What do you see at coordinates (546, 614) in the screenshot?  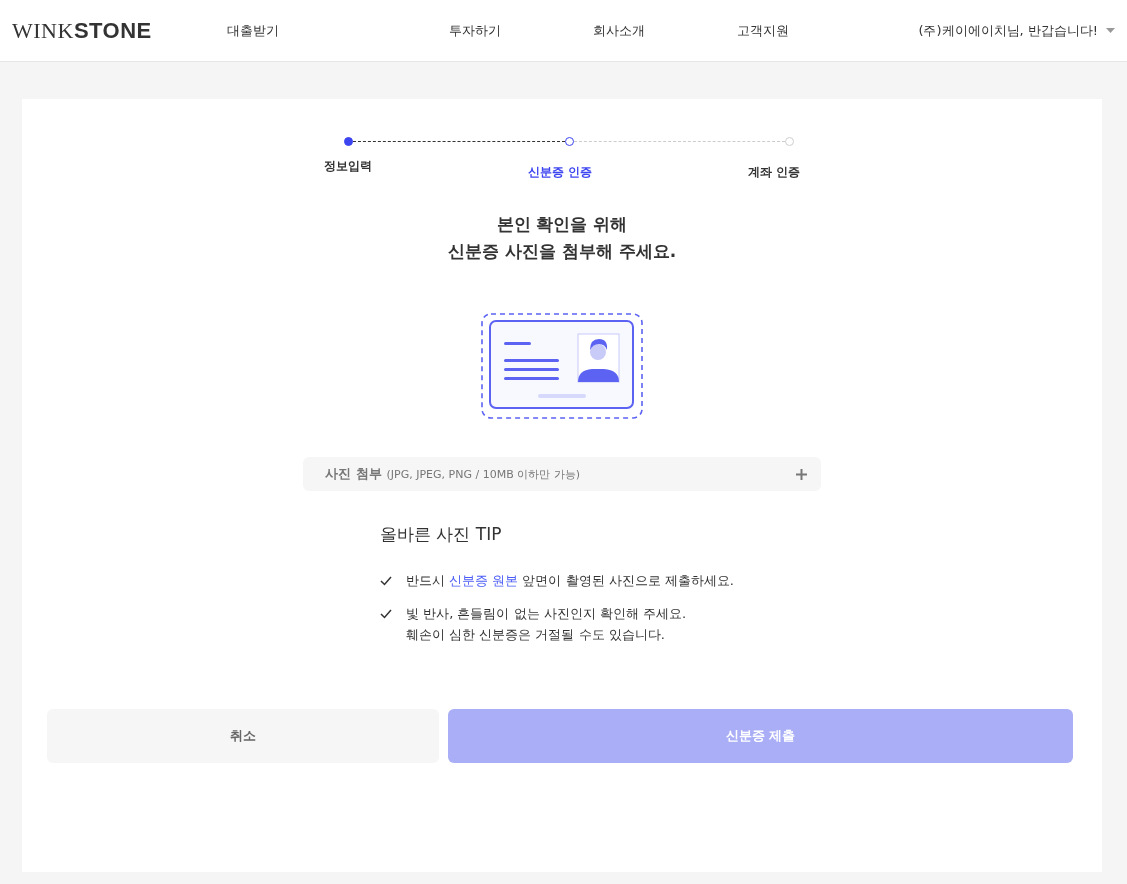 I see `tip-text: 빛 반사, 흔들림이 없는 사진인지 확인해 주세요.` at bounding box center [546, 614].